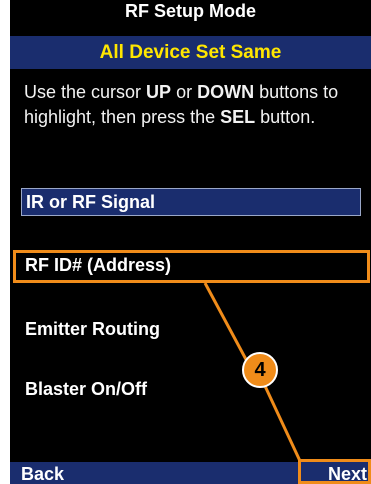  I want to click on callout-connector-lines, so click(252, 372).